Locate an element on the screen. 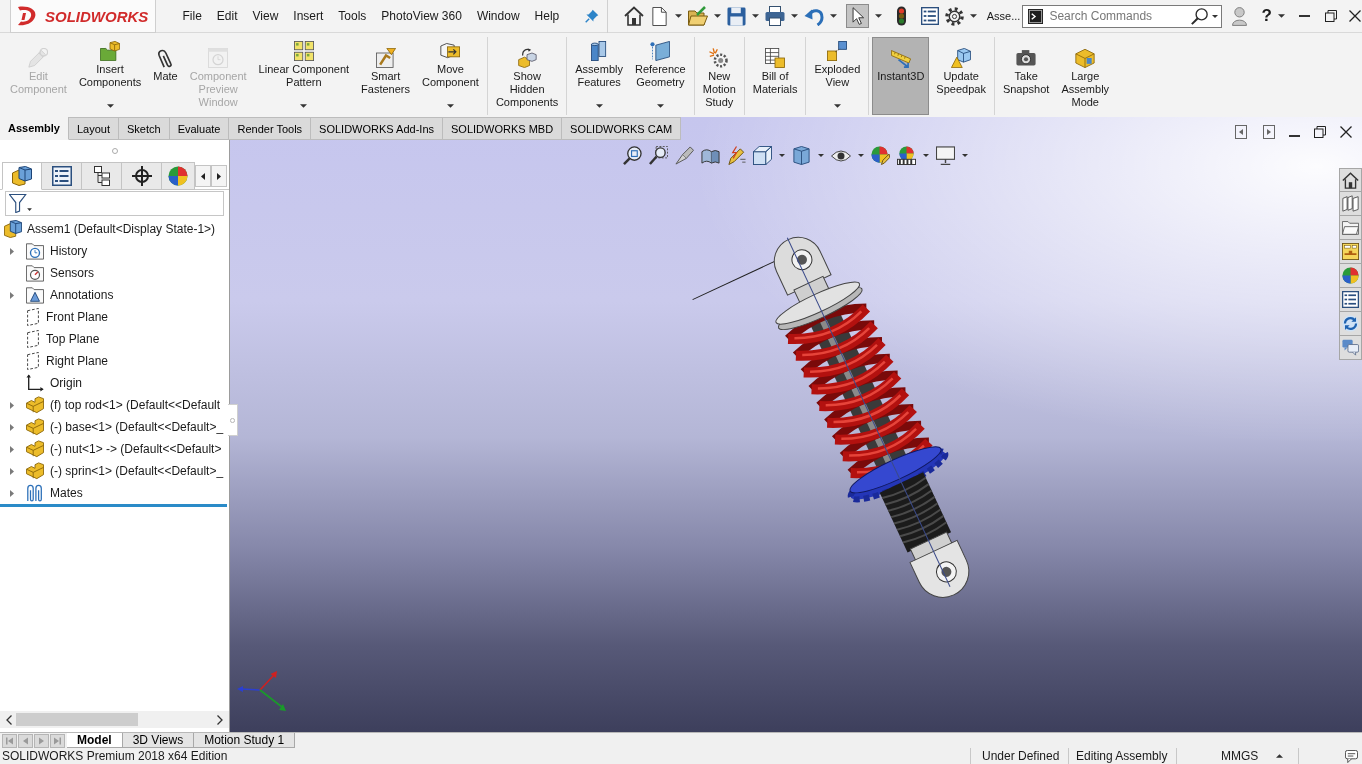 The image size is (1362, 764). tree-item: (-) base<1> (Default<<Default>_ is located at coordinates (137, 427).